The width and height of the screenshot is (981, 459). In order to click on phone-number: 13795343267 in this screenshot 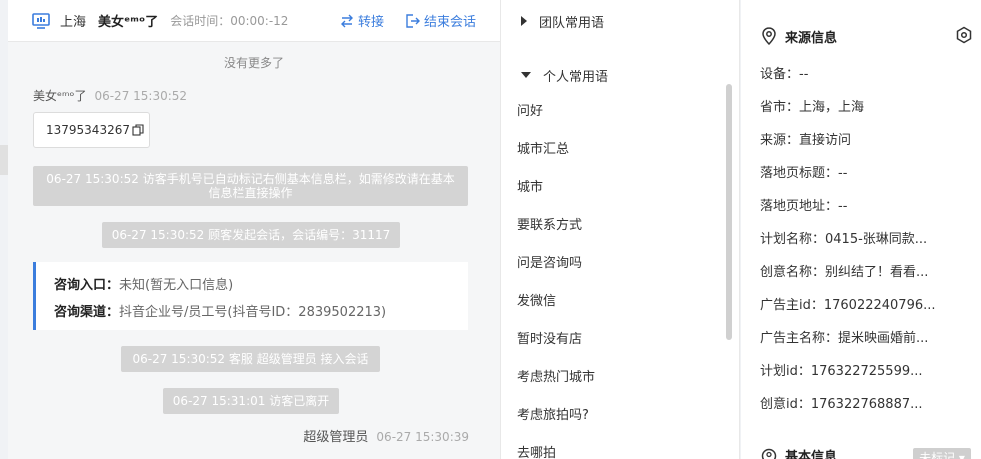, I will do `click(88, 130)`.